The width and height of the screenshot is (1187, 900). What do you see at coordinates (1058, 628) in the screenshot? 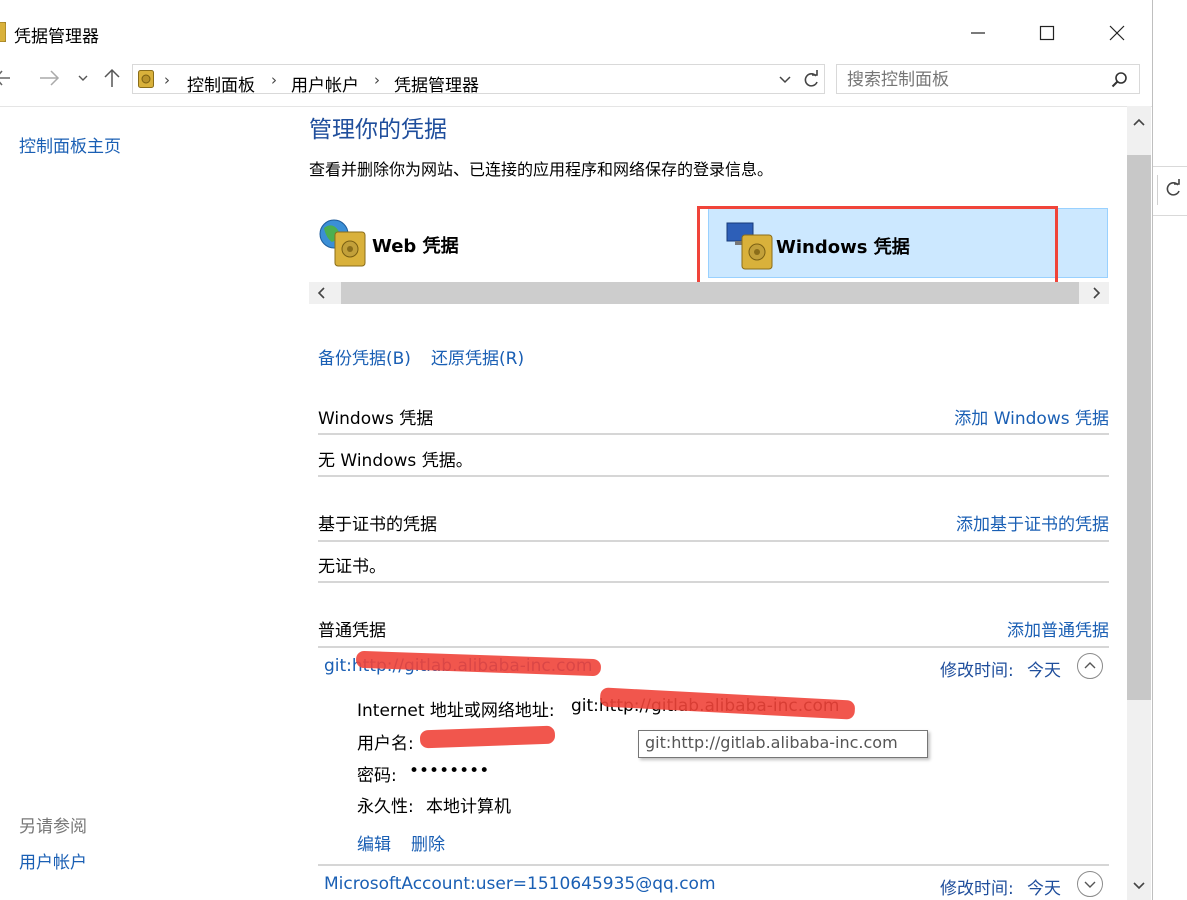
I see `add-generic-credential-link: 添加普通凭据` at bounding box center [1058, 628].